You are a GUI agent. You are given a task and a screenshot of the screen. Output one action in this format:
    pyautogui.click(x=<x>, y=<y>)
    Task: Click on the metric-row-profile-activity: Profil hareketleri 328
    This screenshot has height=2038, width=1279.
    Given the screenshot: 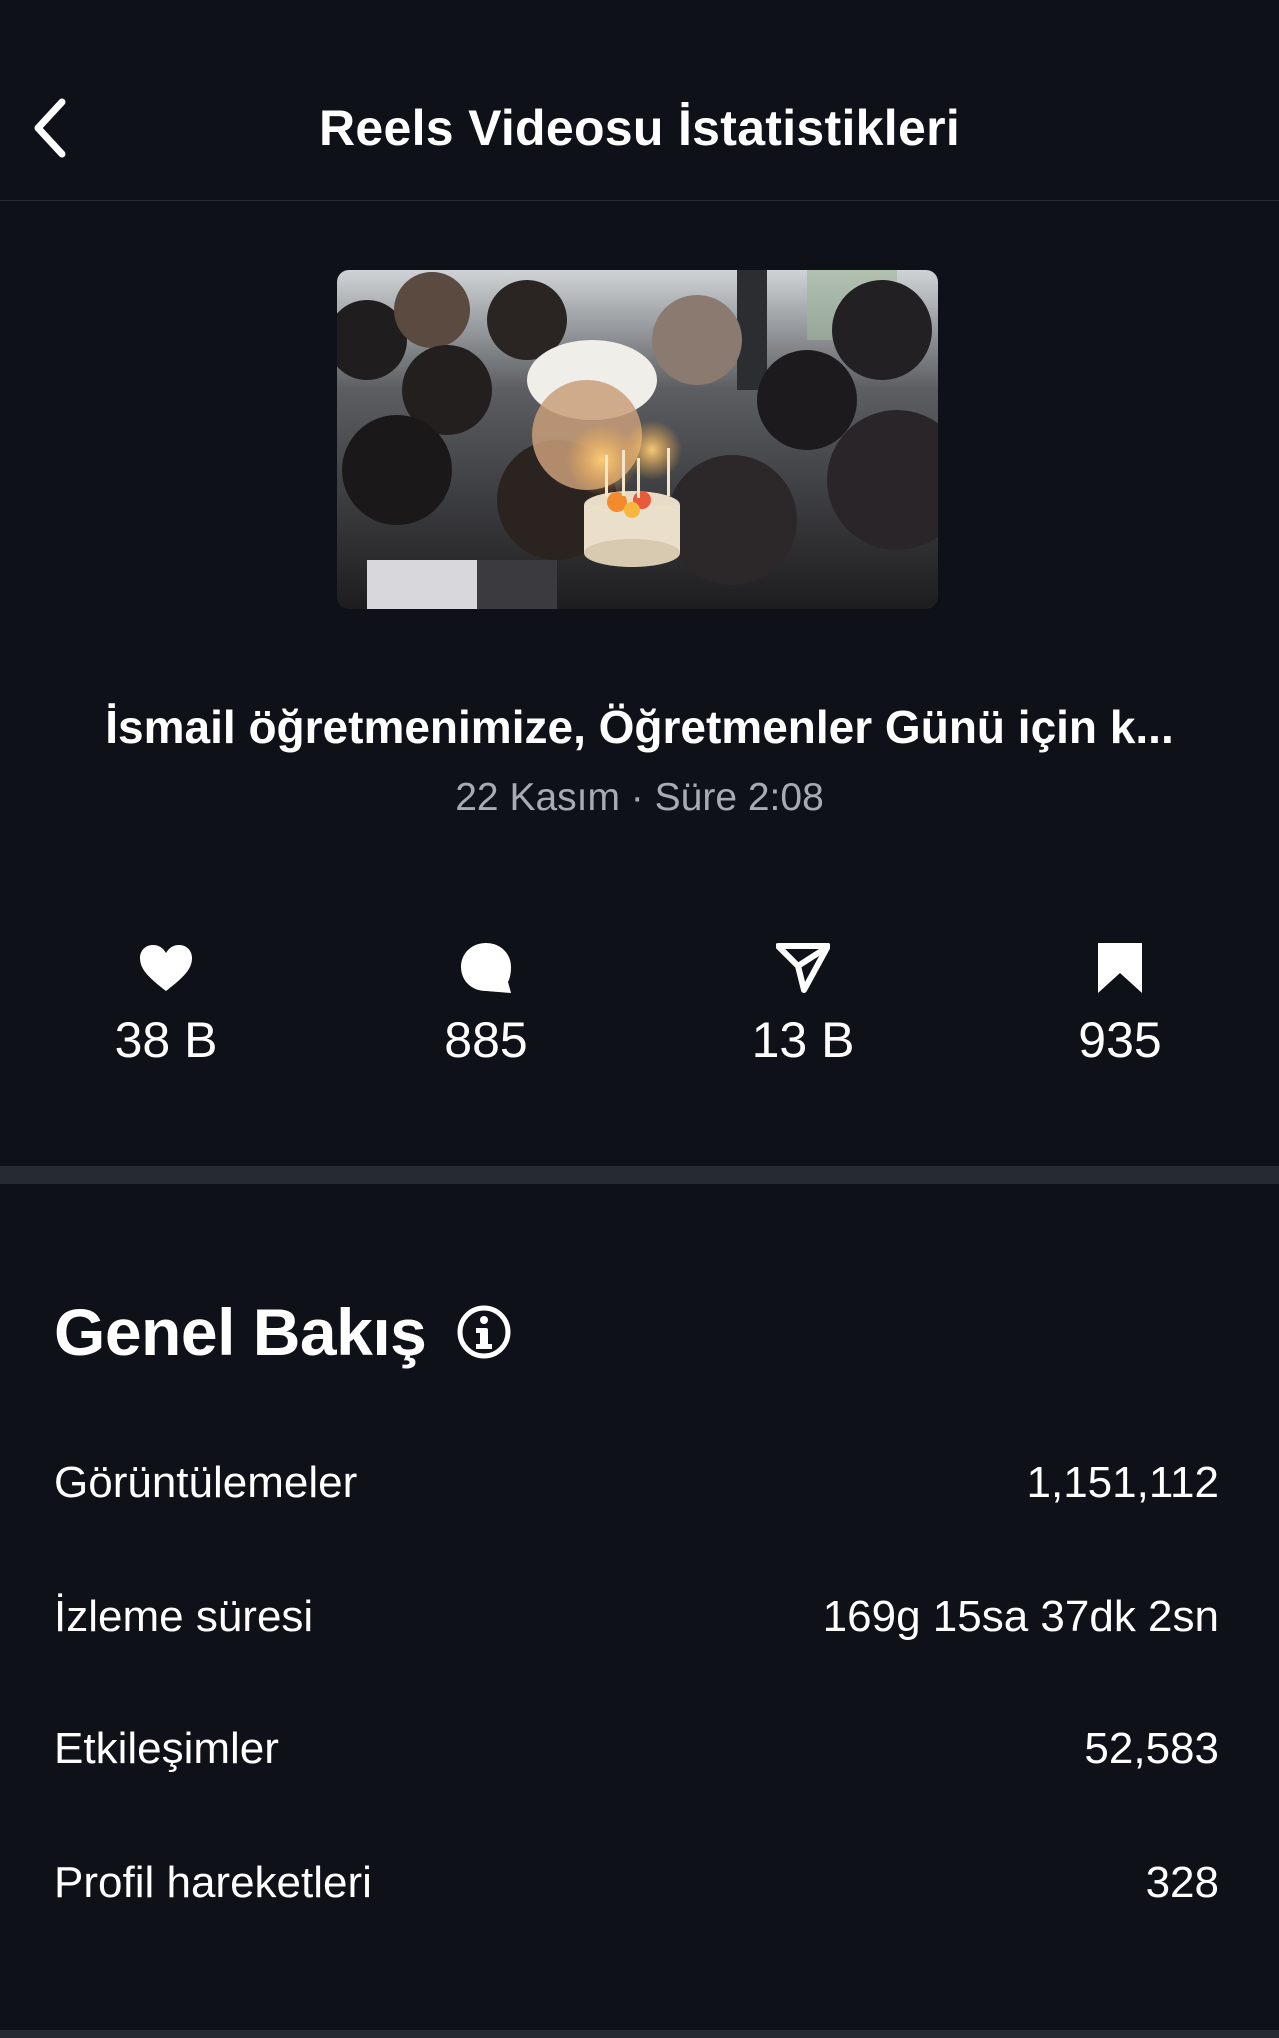 What is the action you would take?
    pyautogui.click(x=636, y=1883)
    